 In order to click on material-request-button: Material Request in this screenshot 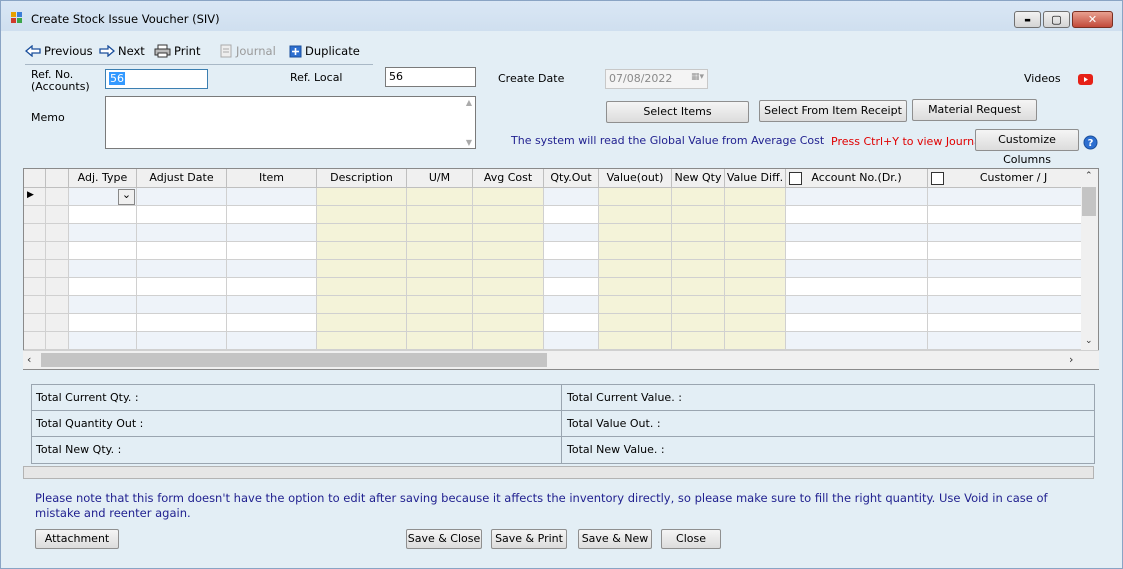, I will do `click(974, 110)`.